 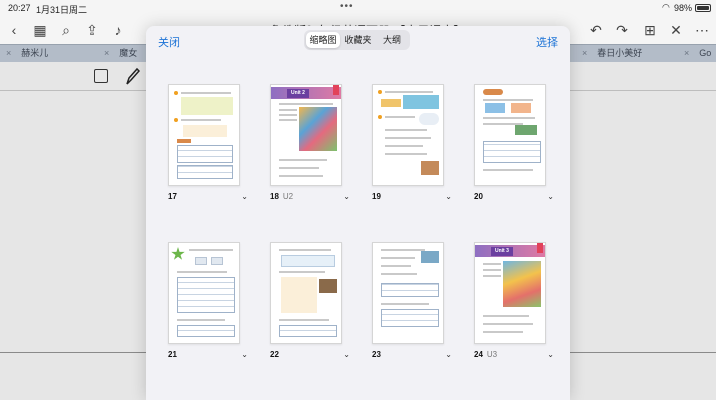 I want to click on segment-favorites: 收藏夹, so click(x=358, y=40).